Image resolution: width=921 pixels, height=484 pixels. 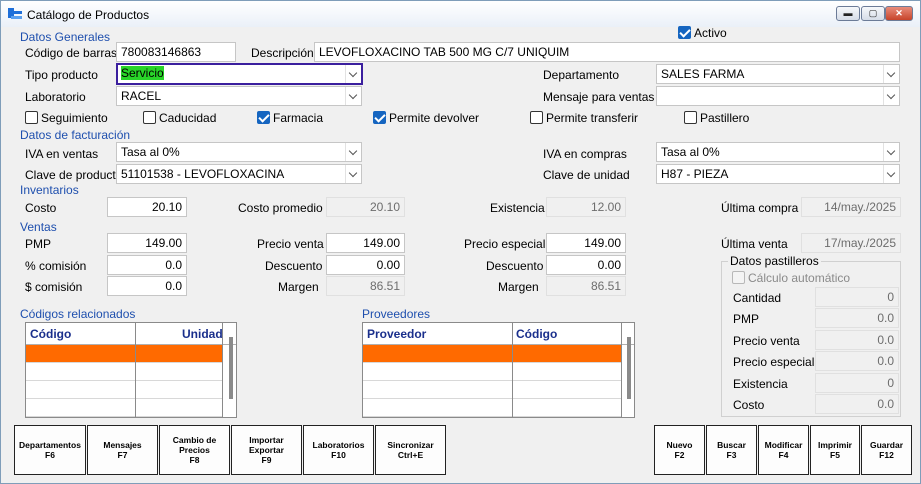 What do you see at coordinates (873, 13) in the screenshot?
I see `maximize-button: ▢` at bounding box center [873, 13].